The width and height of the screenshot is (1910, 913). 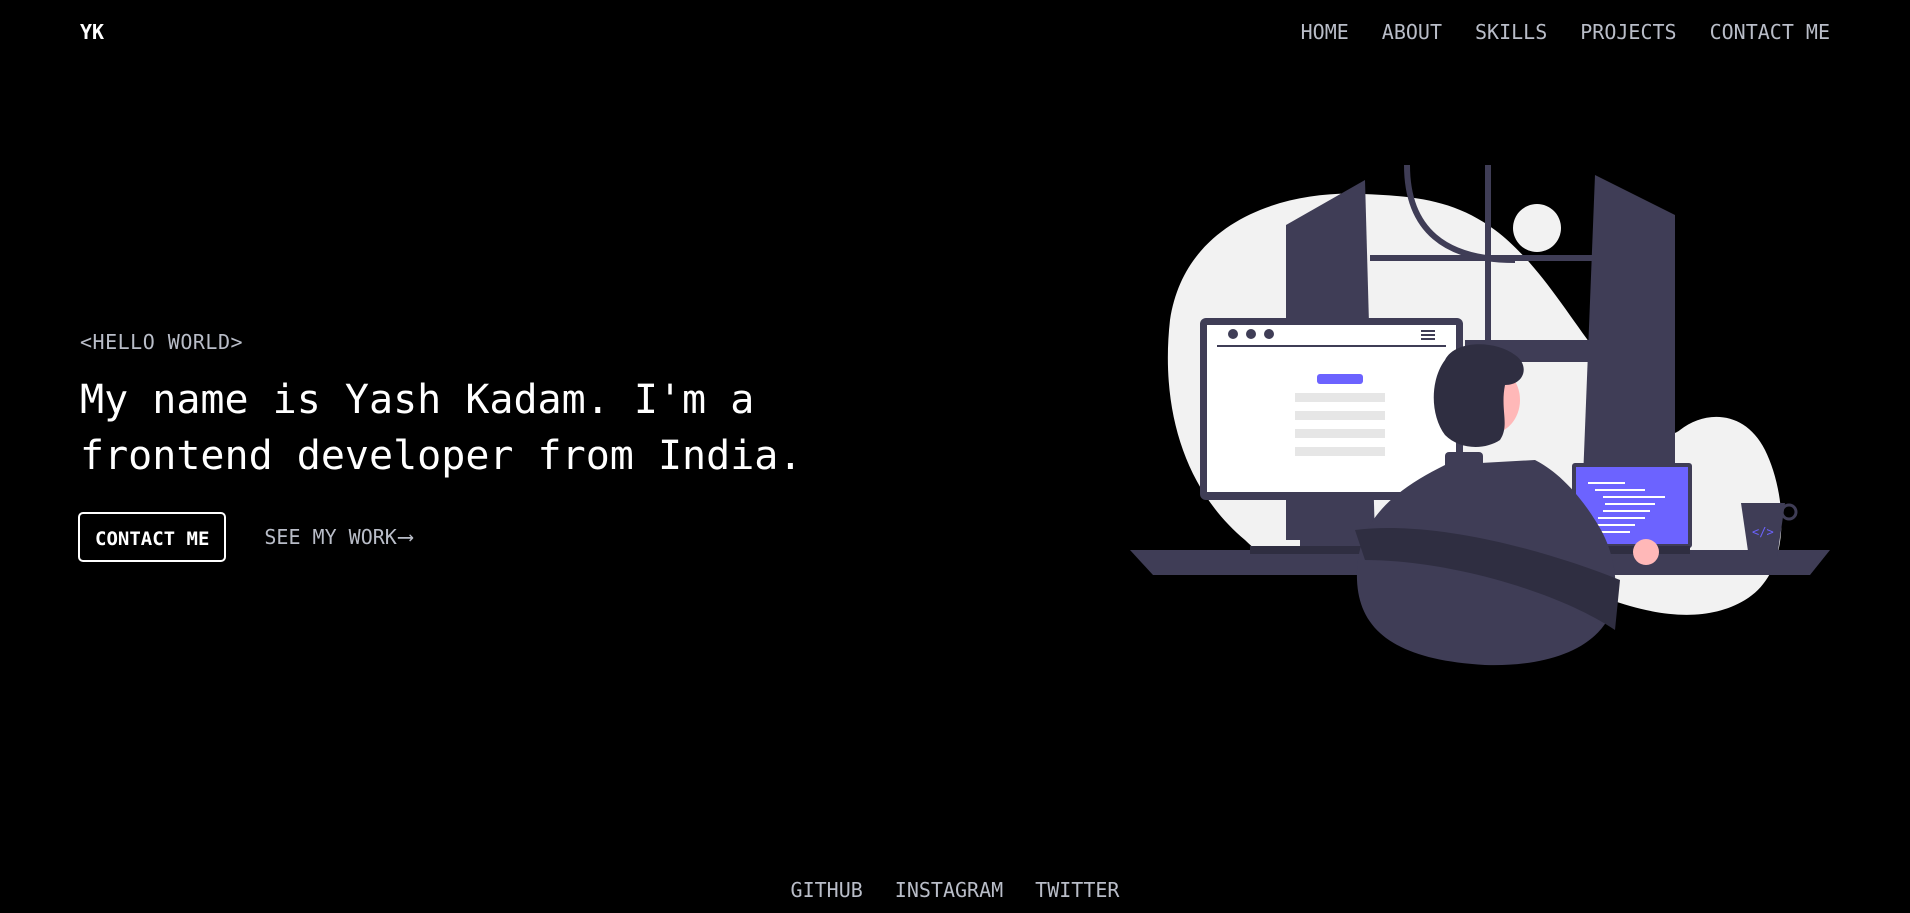 What do you see at coordinates (949, 890) in the screenshot?
I see `footer-link-instagram: INSTAGRAM` at bounding box center [949, 890].